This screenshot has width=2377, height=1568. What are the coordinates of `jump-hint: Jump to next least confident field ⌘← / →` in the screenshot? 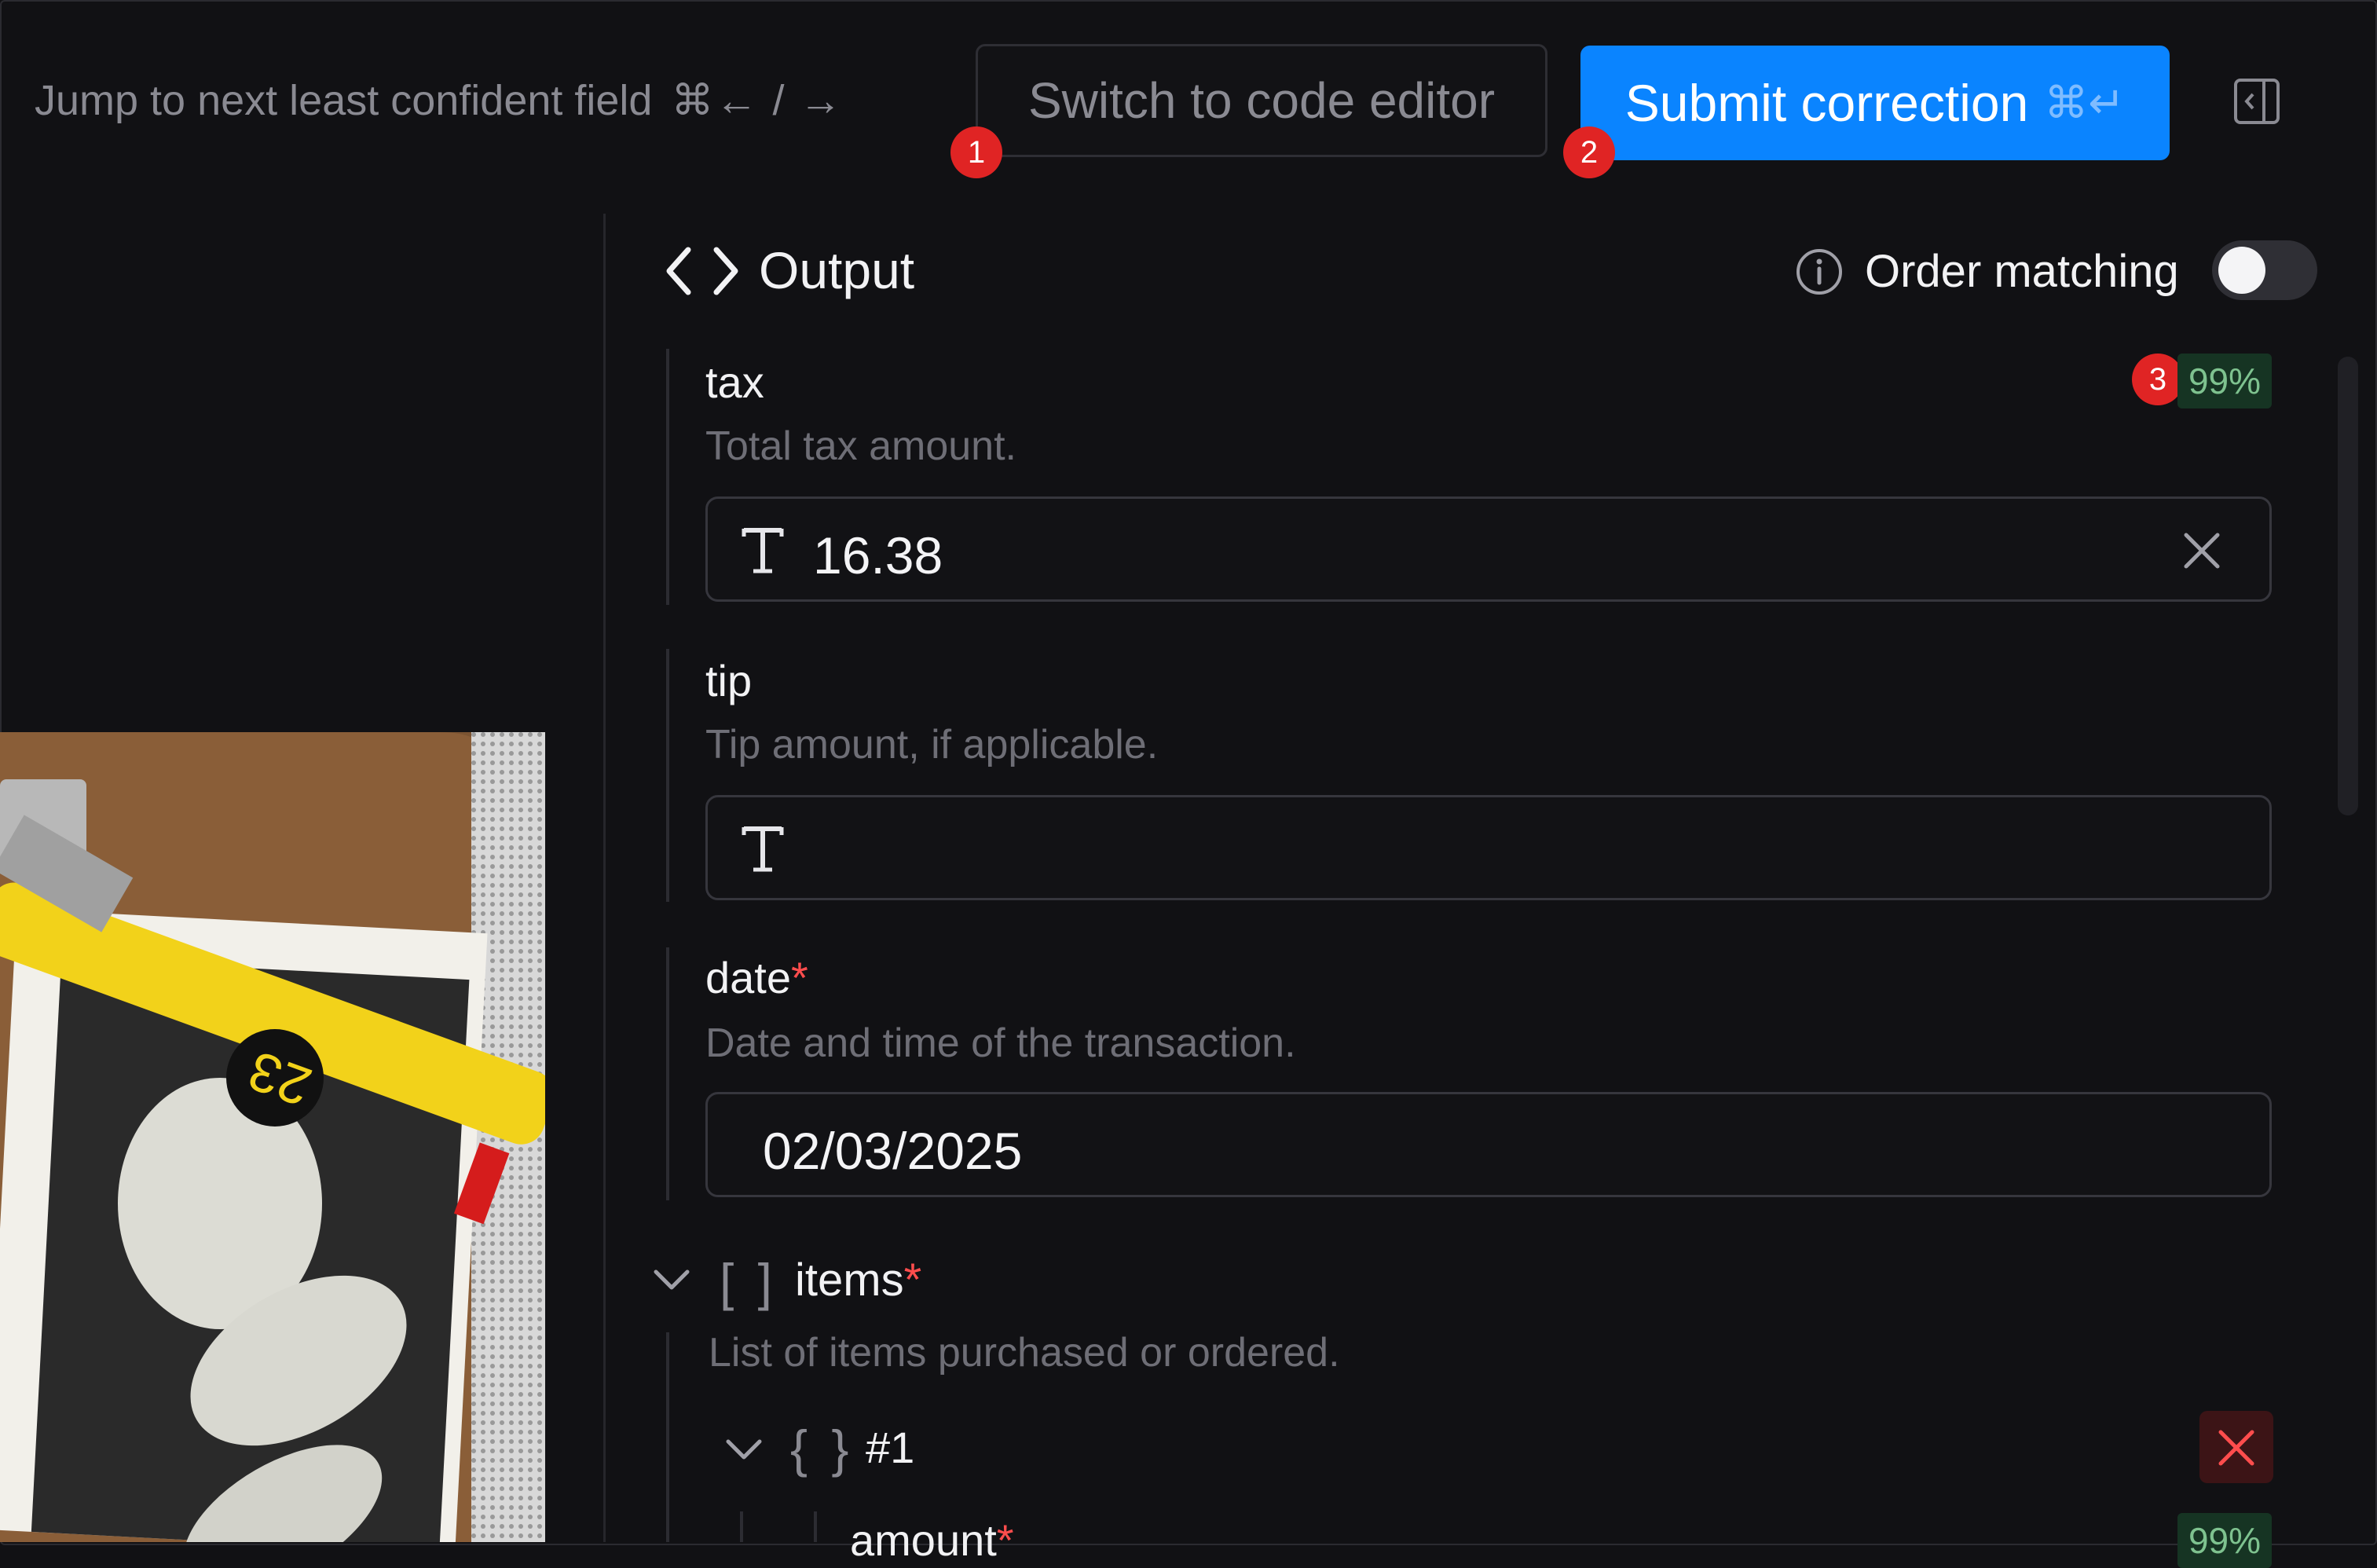 It's located at (439, 100).